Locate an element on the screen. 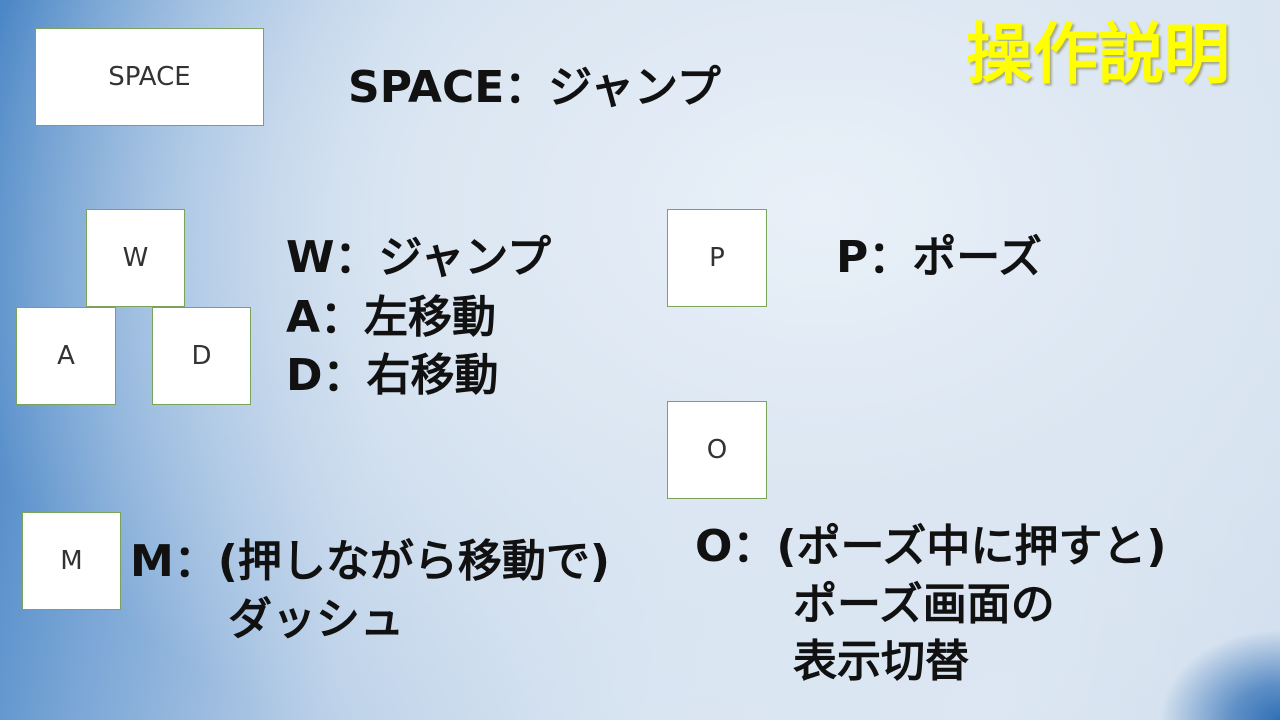 The width and height of the screenshot is (1280, 720). d-key-label: D is located at coordinates (201, 356).